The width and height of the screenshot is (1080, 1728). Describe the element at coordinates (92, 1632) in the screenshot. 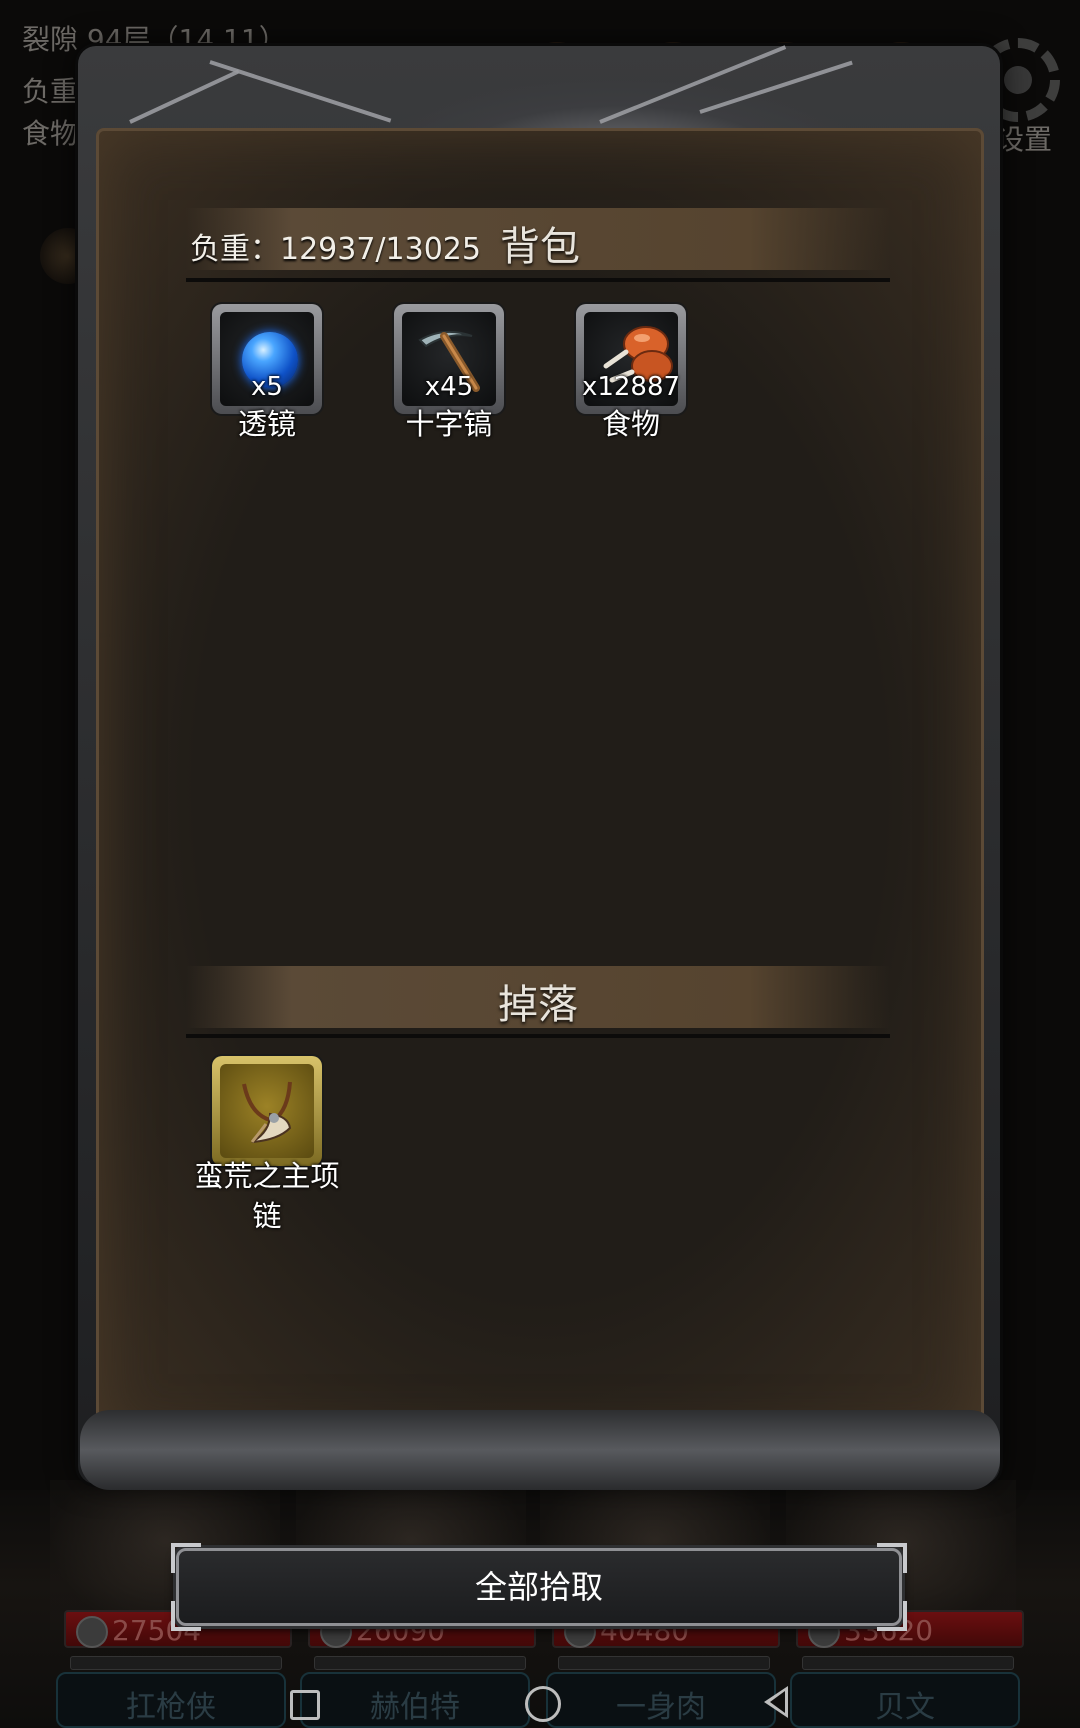

I see `shield-icon` at that location.